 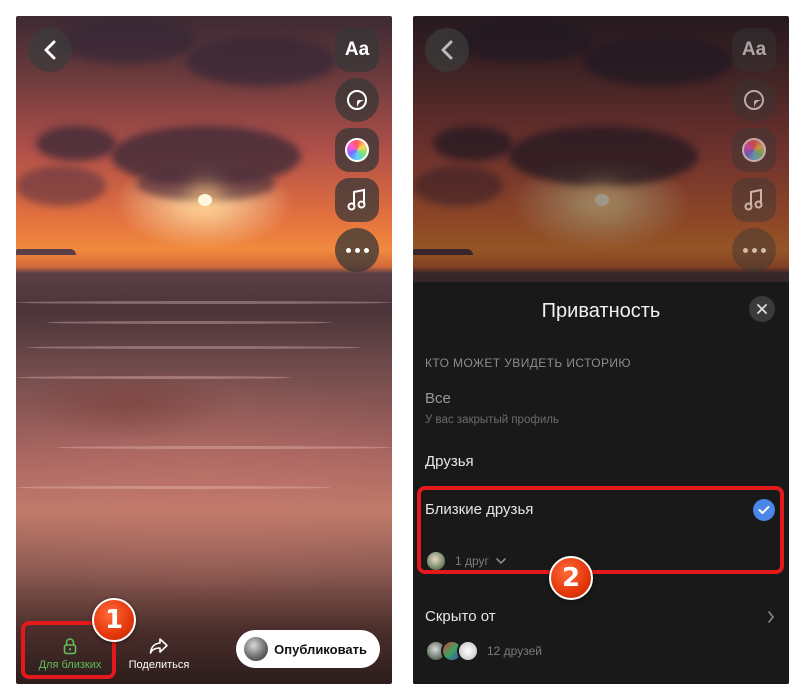 I want to click on option-everyone-title: Все, so click(x=438, y=398).